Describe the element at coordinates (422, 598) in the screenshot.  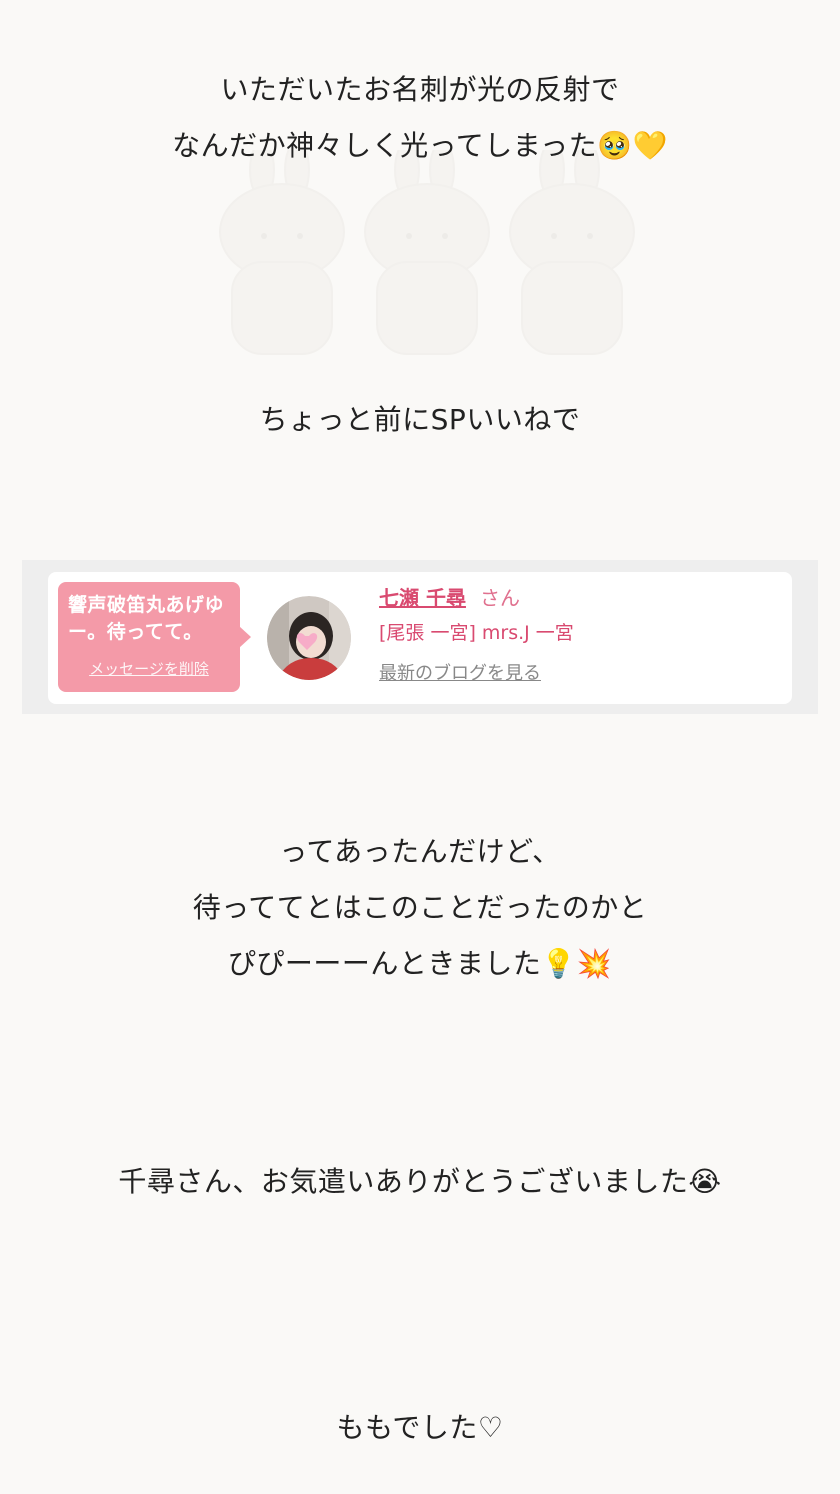
I see `cast-name-link: 七瀬 千尋` at that location.